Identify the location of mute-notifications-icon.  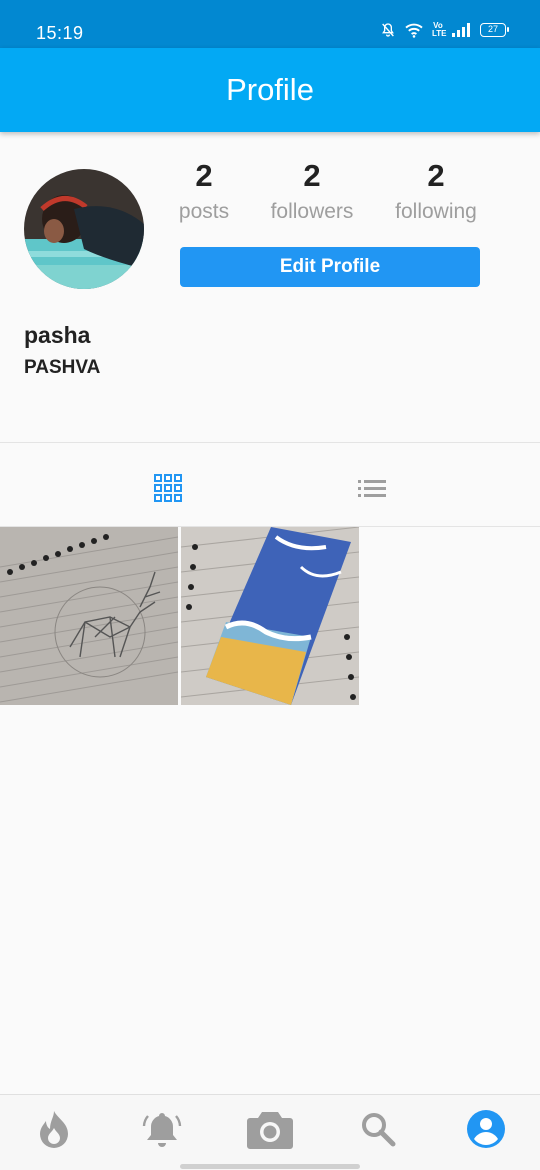
(388, 30).